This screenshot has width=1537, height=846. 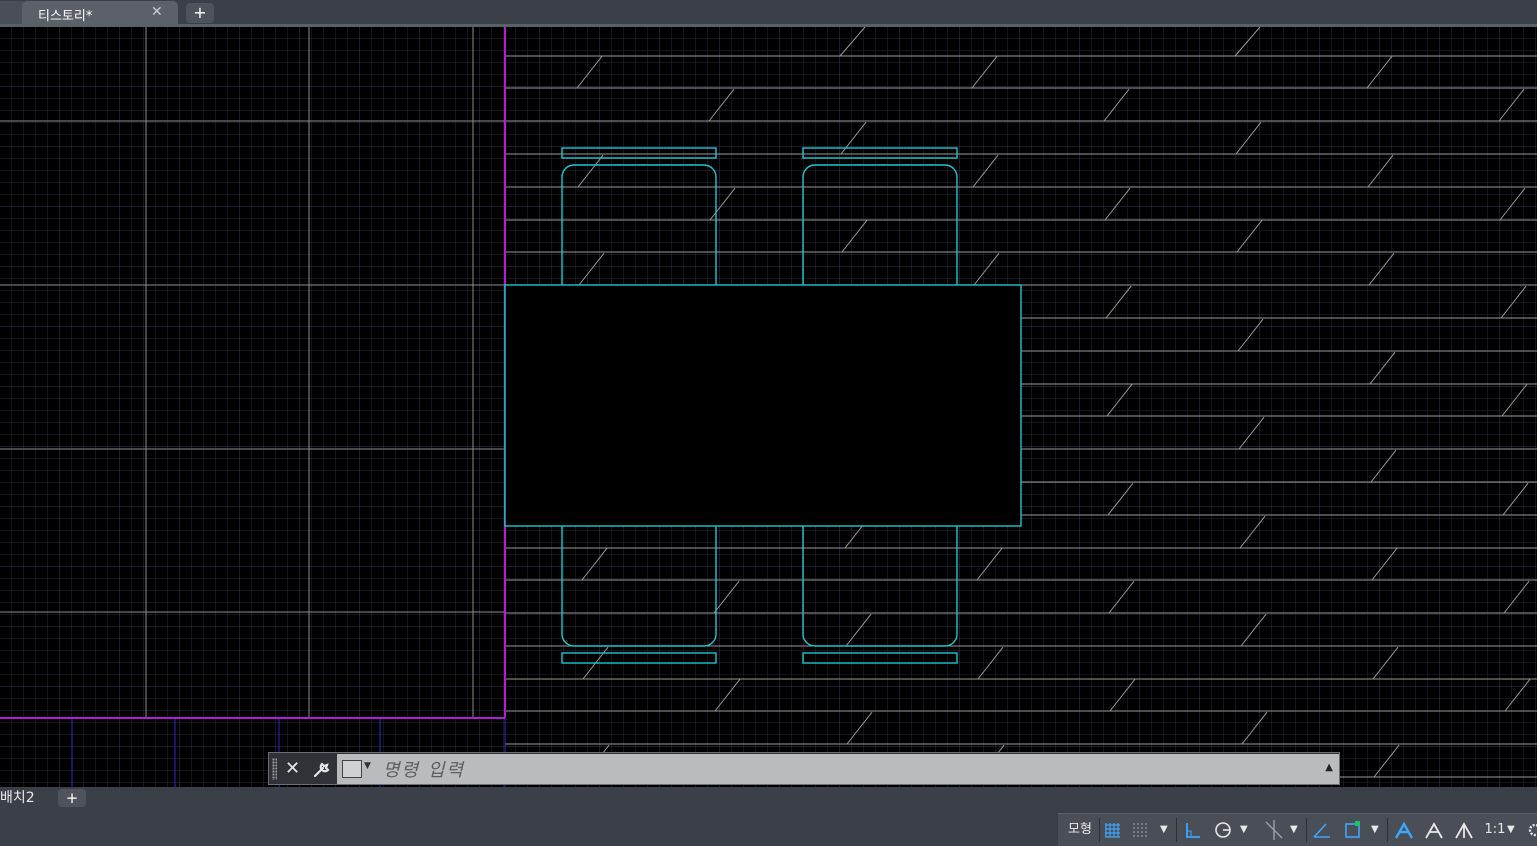 What do you see at coordinates (768, 828) in the screenshot?
I see `status-bar: 모형 ▼ ▼ ▼ ▼ 1:1 ▼` at bounding box center [768, 828].